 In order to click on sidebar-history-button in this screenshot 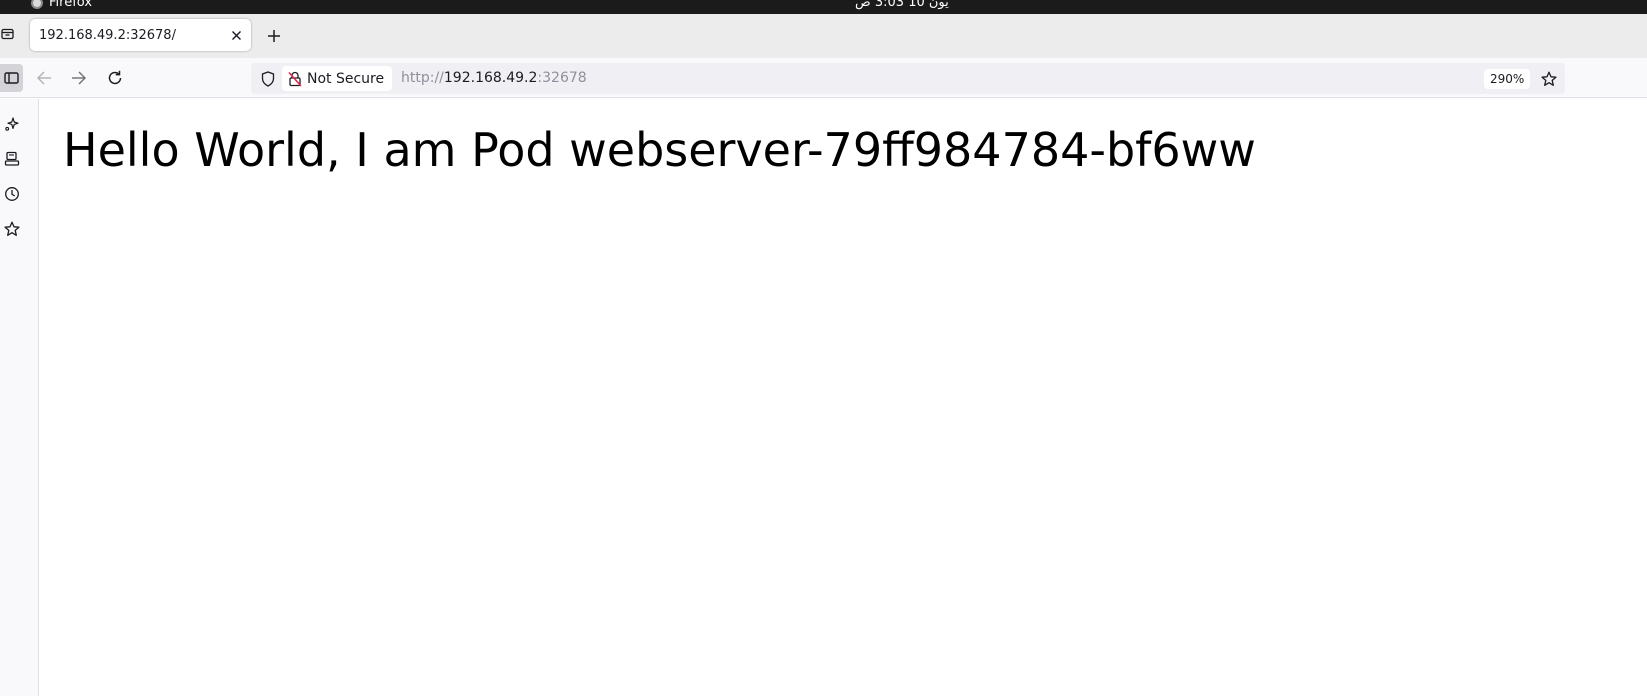, I will do `click(12, 194)`.